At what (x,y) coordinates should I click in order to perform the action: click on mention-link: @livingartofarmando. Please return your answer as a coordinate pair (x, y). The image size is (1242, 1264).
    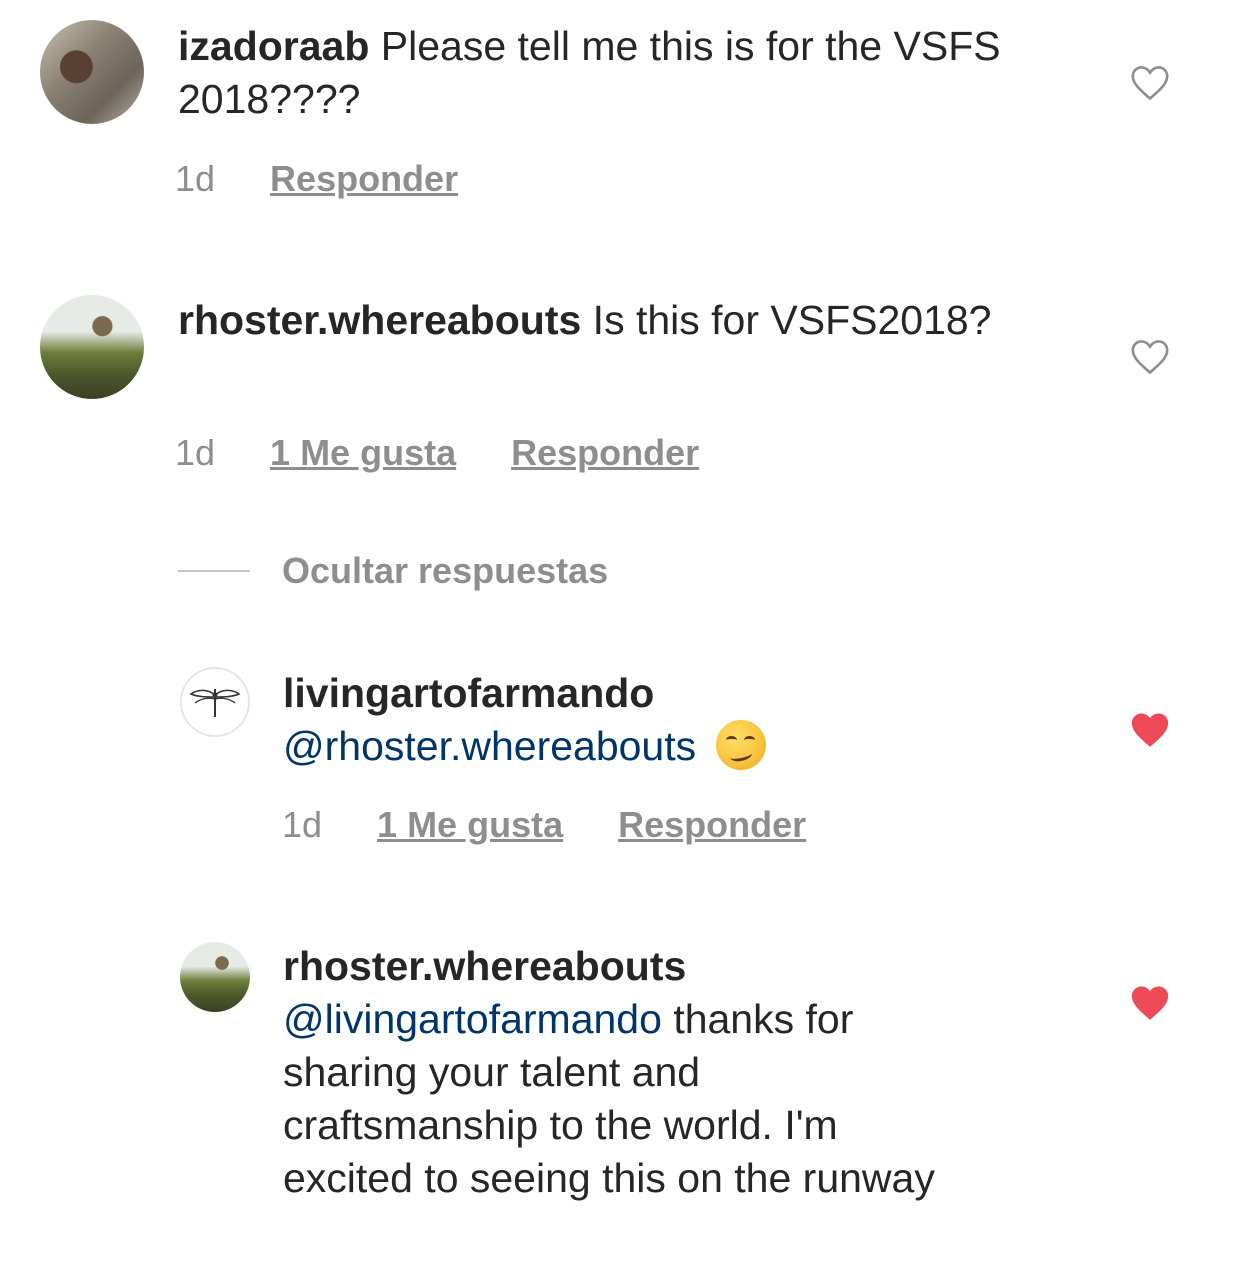
    Looking at the image, I should click on (472, 1019).